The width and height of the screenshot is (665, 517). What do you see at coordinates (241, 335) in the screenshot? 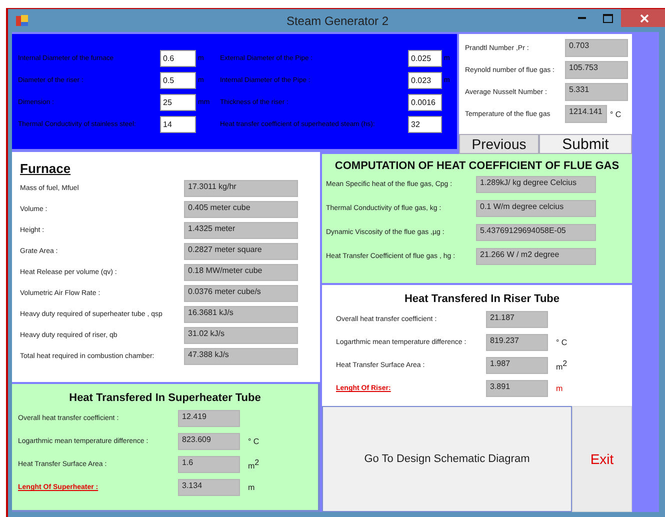
I see `output-field: 31.02 kJ/s` at bounding box center [241, 335].